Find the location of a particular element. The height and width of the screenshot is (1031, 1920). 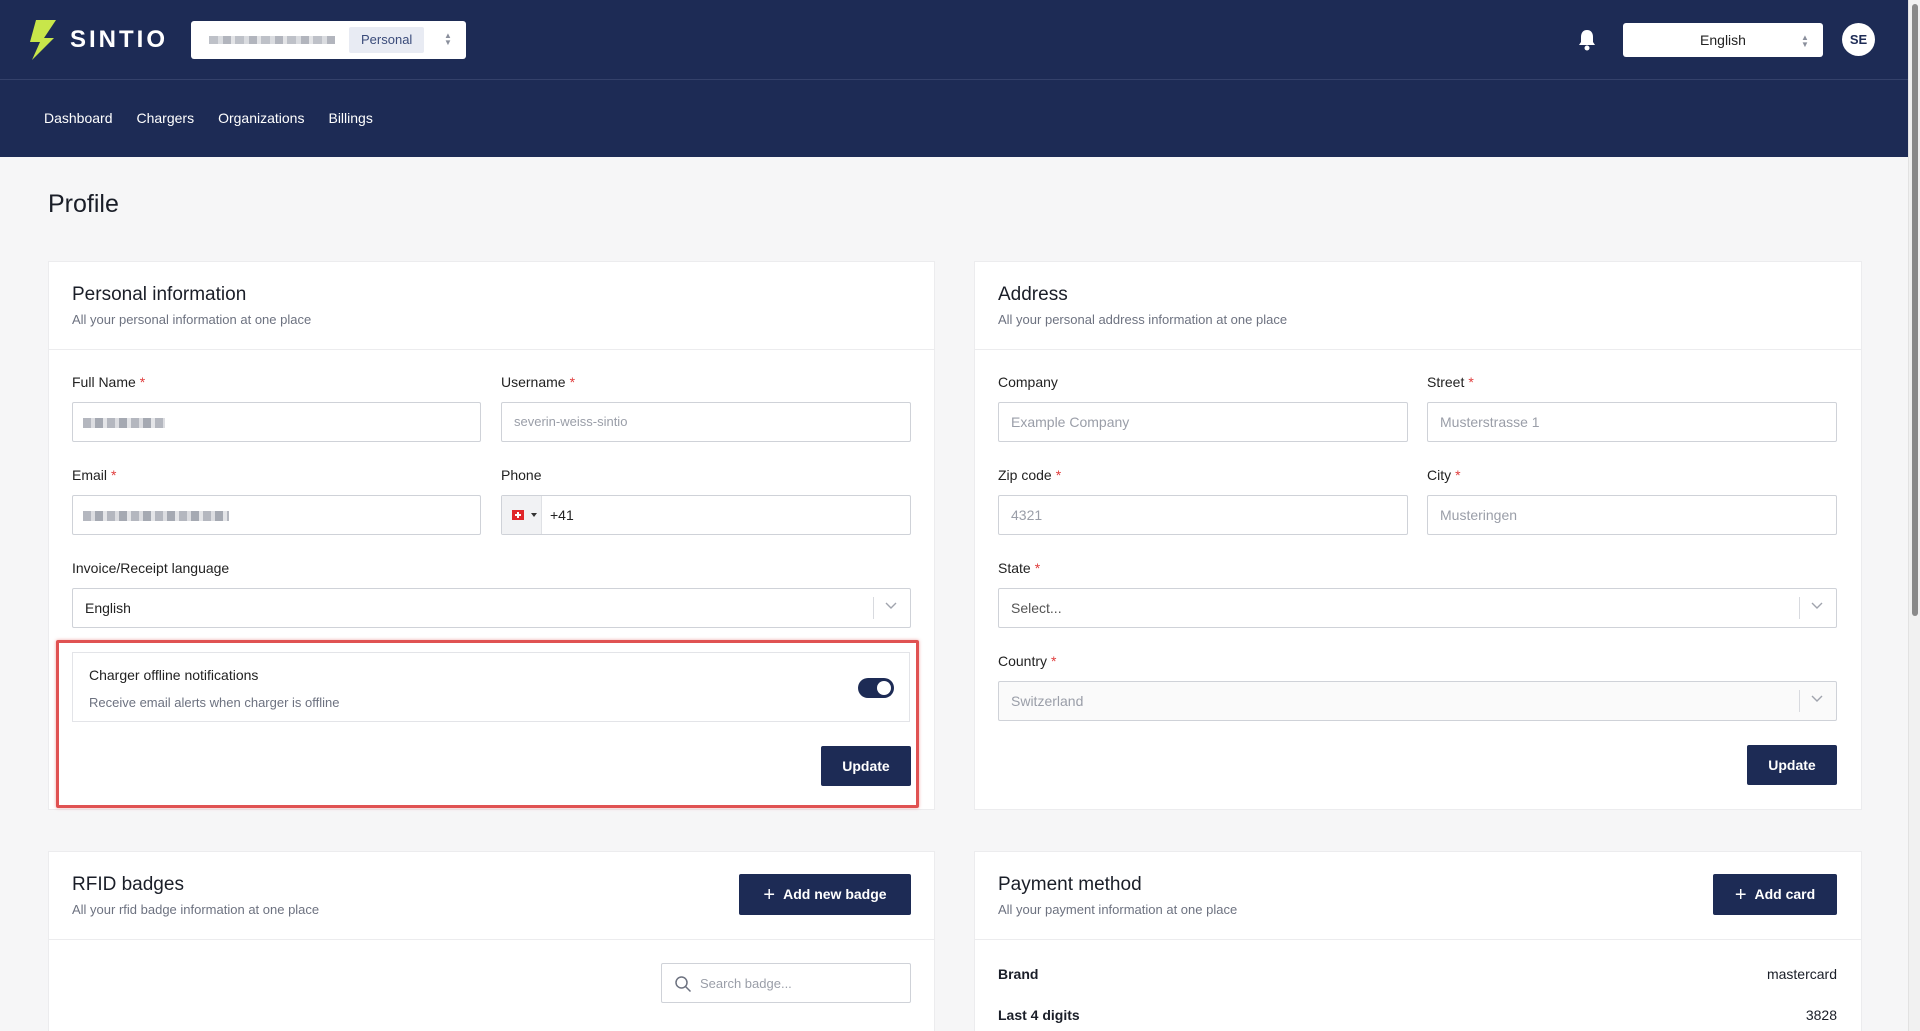

card-title: RFID badges is located at coordinates (128, 884).